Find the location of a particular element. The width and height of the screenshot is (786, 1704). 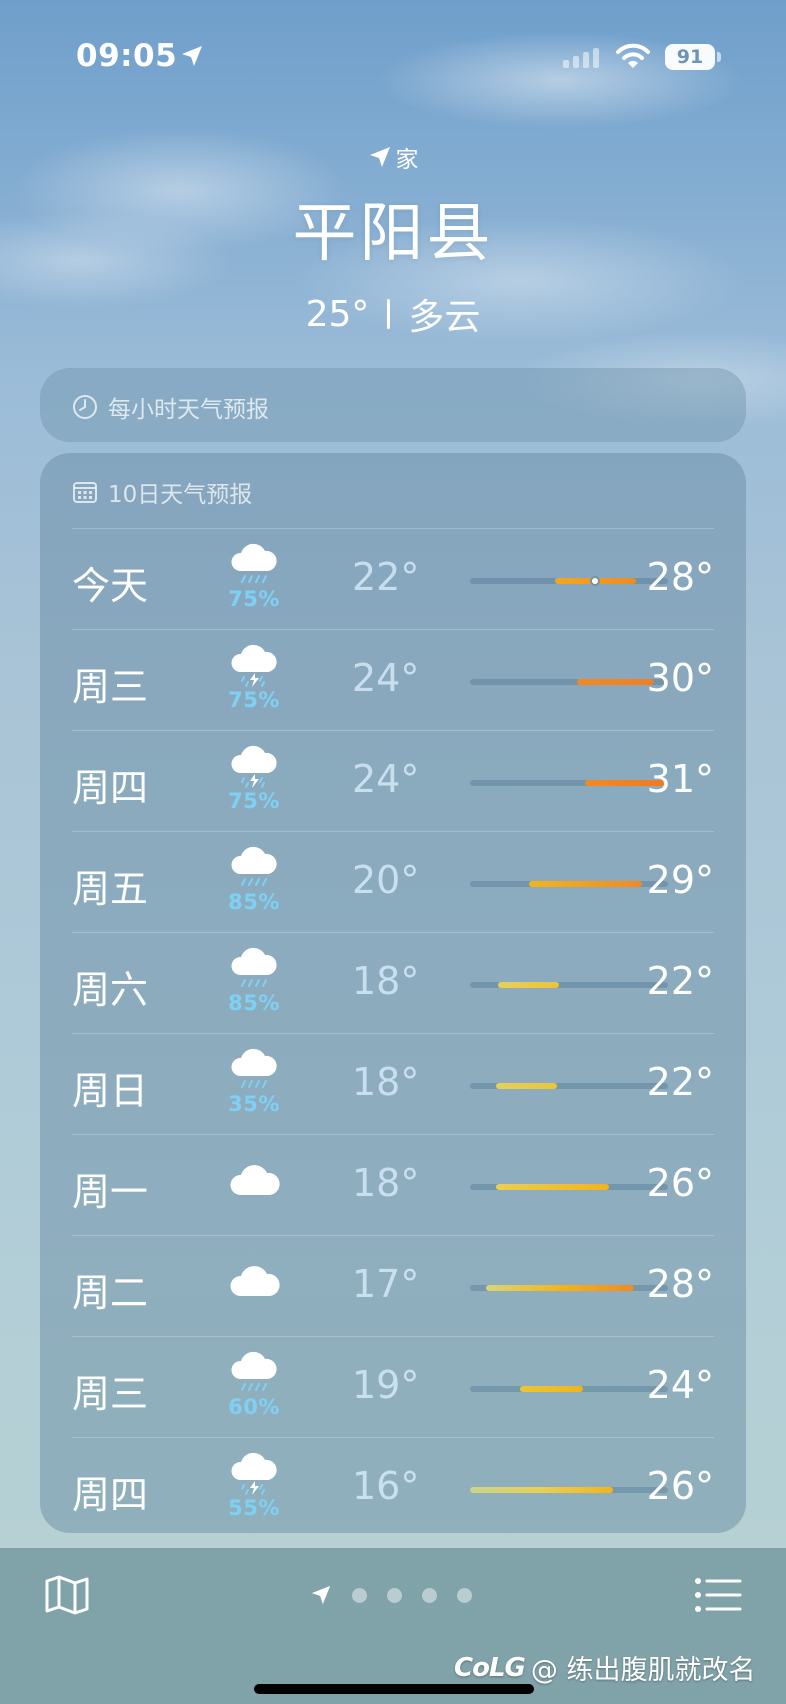

forecast-row: 今天 75% 22° 28° is located at coordinates (393, 578).